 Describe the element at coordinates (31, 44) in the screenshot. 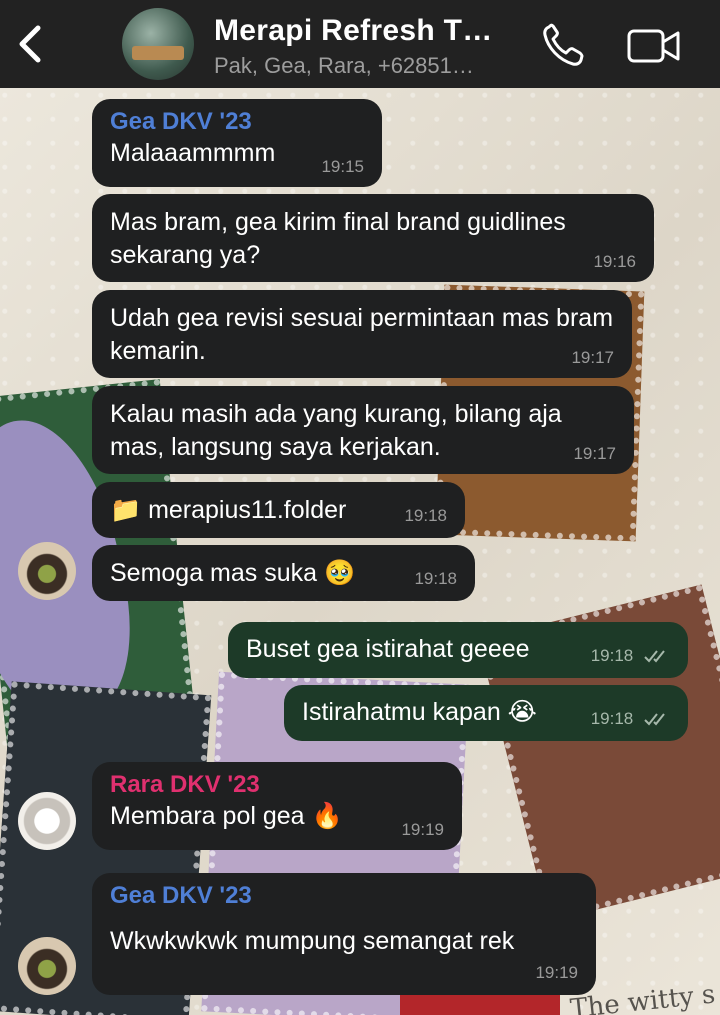

I see `chevron-left-icon` at that location.